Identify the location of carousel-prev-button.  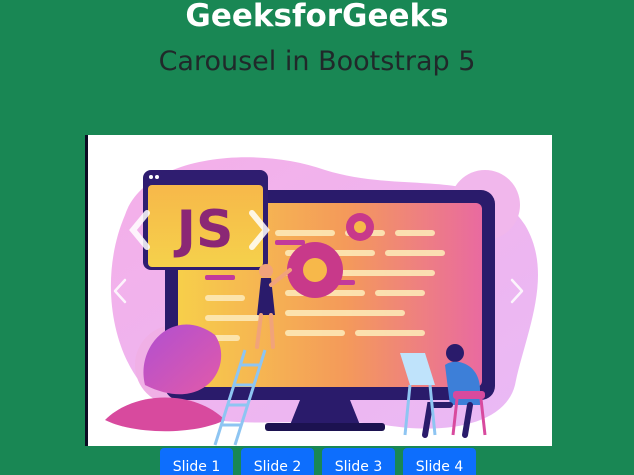
(120, 290).